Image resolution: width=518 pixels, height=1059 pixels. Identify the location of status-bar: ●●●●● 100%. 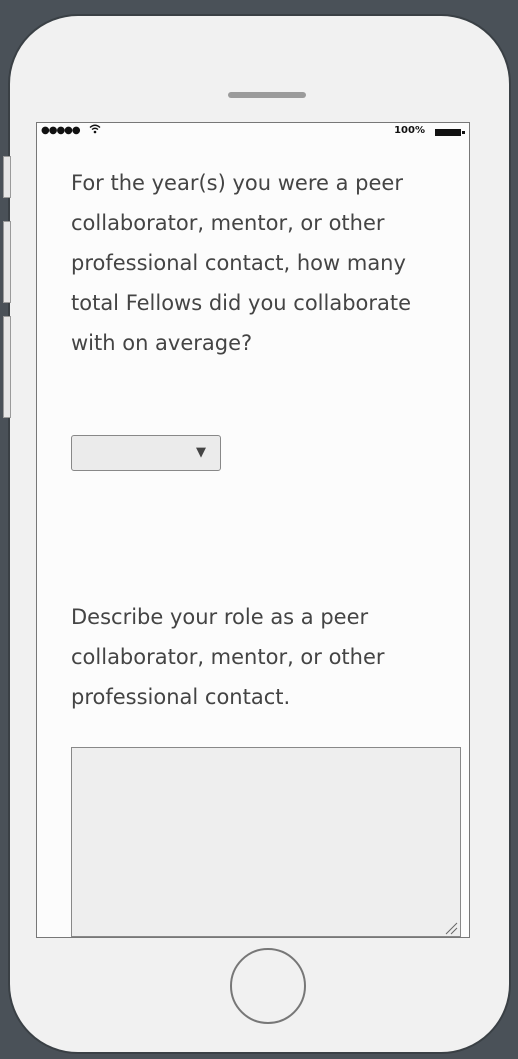
(253, 132).